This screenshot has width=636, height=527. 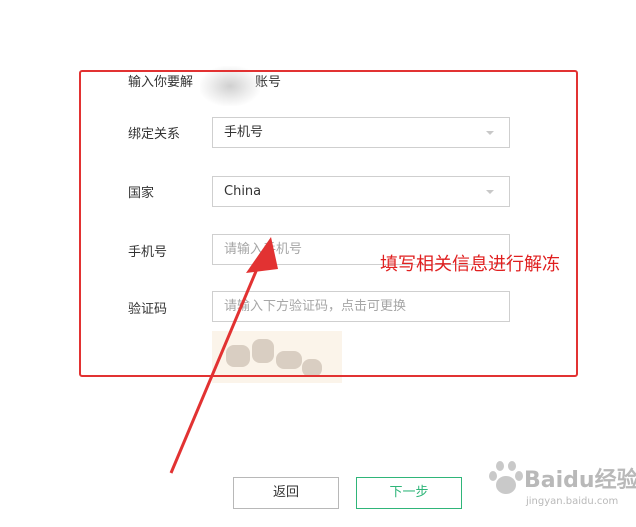 What do you see at coordinates (506, 477) in the screenshot?
I see `paw-logo-icon` at bounding box center [506, 477].